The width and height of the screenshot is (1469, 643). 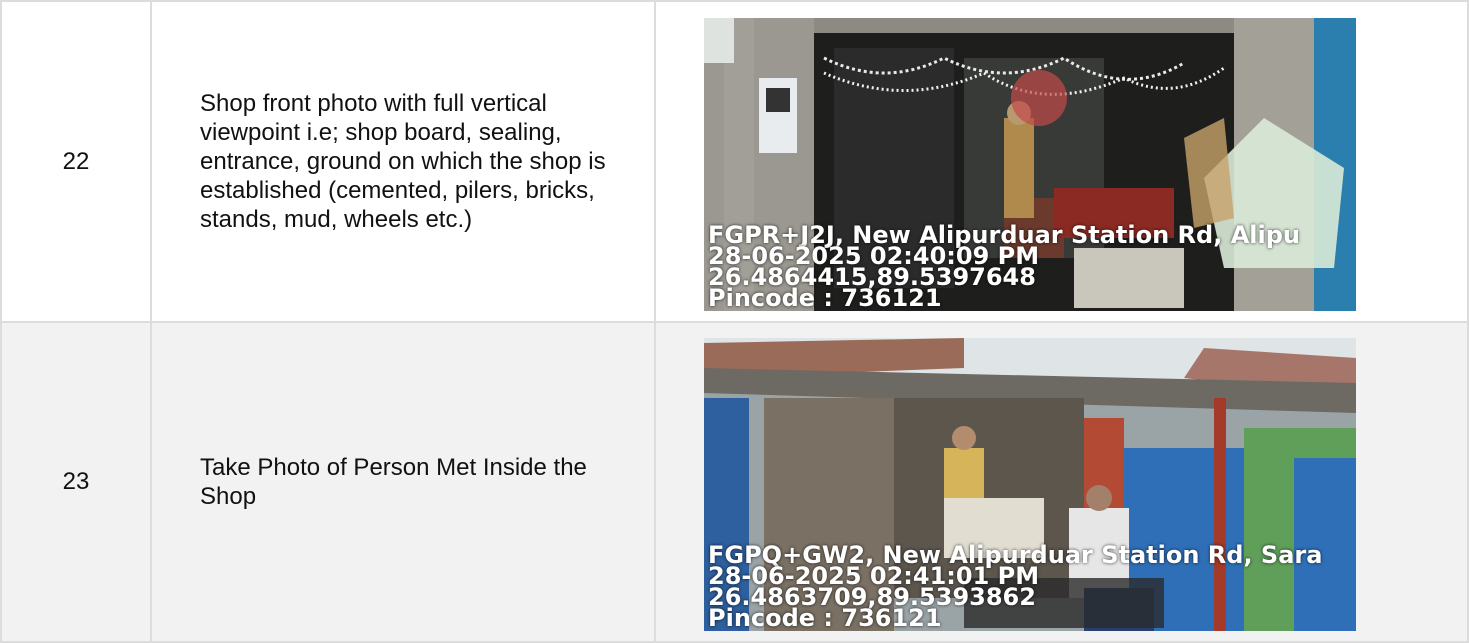 What do you see at coordinates (76, 482) in the screenshot?
I see `row-number: 23` at bounding box center [76, 482].